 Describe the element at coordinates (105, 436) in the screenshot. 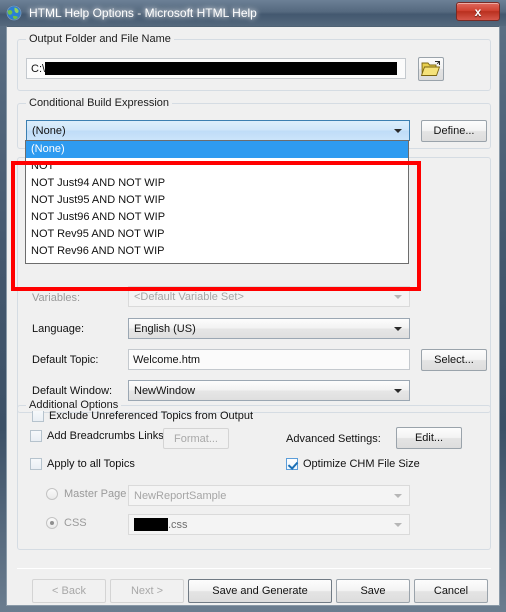

I see `add-breadcrumbs-label: Add Breadcrumbs Links` at that location.